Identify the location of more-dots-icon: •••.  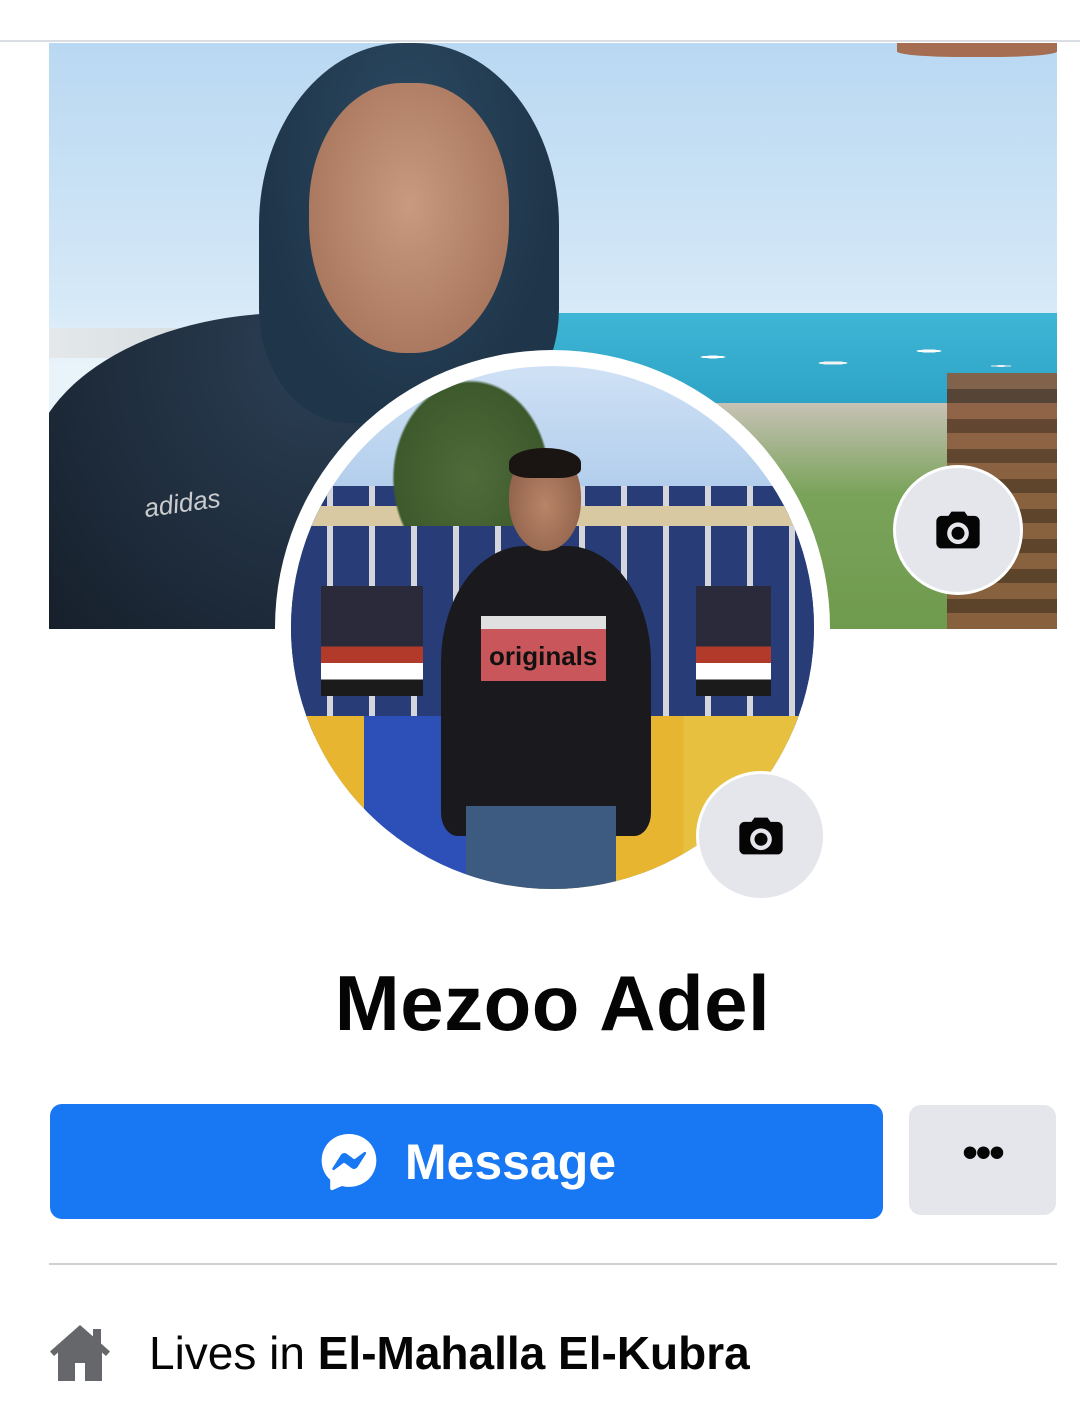
(983, 1152).